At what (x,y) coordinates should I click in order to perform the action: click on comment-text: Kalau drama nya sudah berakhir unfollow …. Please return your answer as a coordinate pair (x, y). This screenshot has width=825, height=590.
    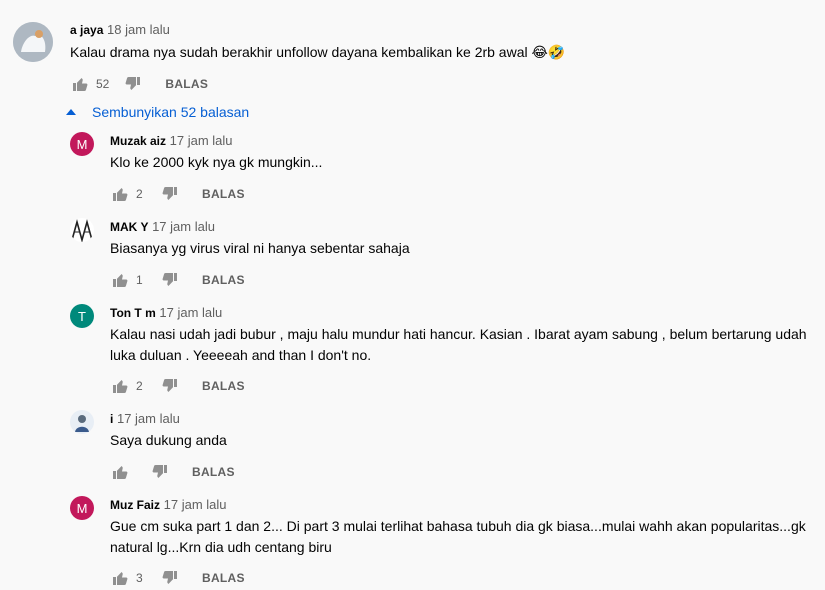
    Looking at the image, I should click on (318, 52).